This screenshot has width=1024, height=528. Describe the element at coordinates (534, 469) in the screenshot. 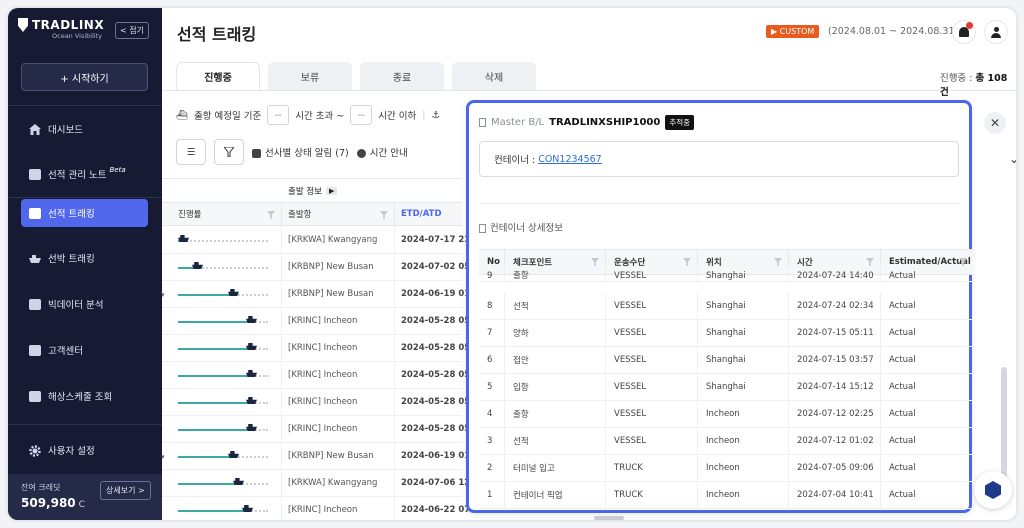

I see `checkpoint-value: 터미널 입고` at that location.